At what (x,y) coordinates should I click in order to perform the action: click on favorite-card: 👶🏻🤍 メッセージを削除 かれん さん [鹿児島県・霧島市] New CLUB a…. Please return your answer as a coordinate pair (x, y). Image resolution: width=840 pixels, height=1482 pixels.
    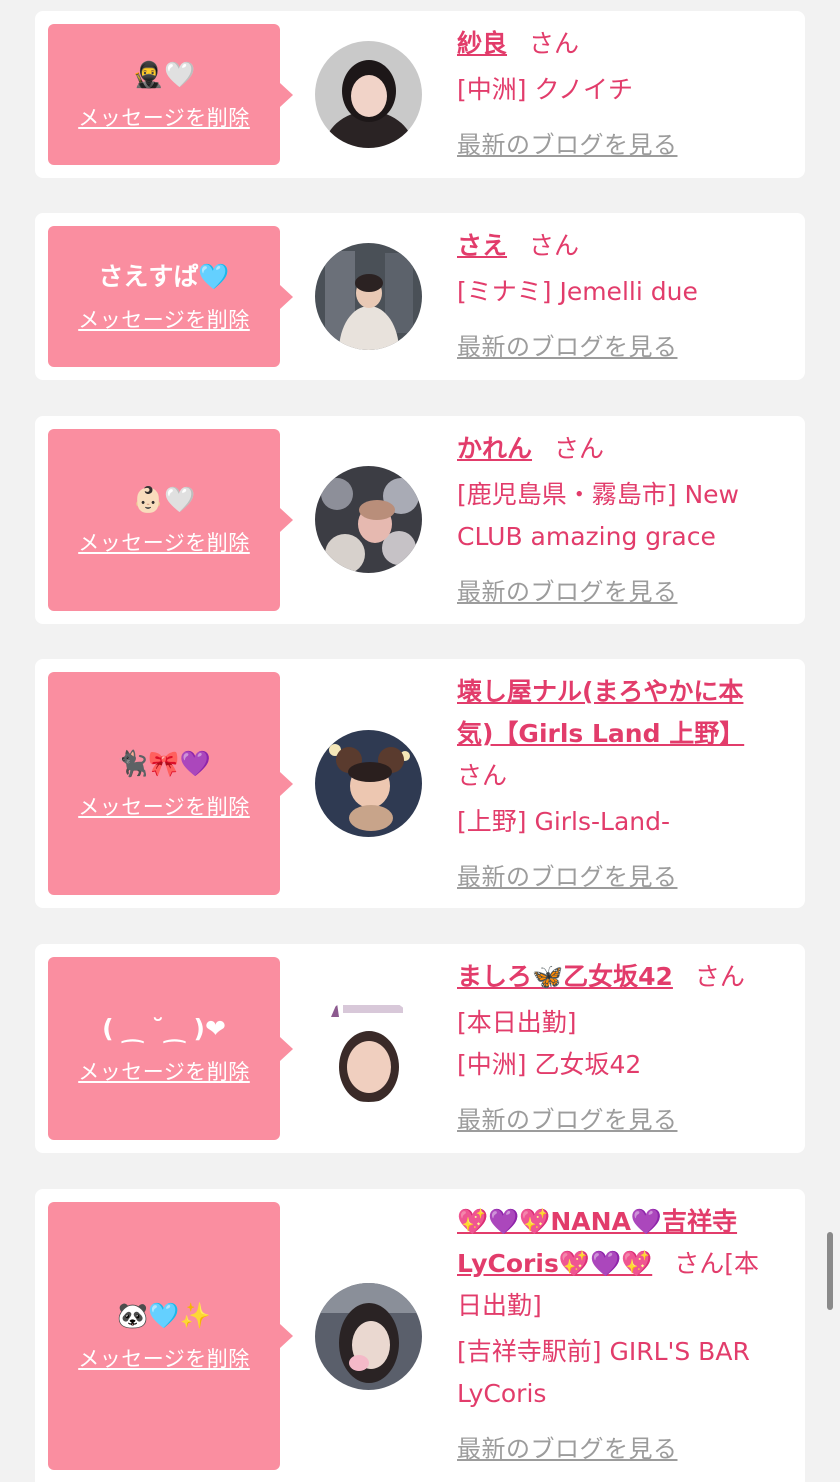
    Looking at the image, I should click on (420, 520).